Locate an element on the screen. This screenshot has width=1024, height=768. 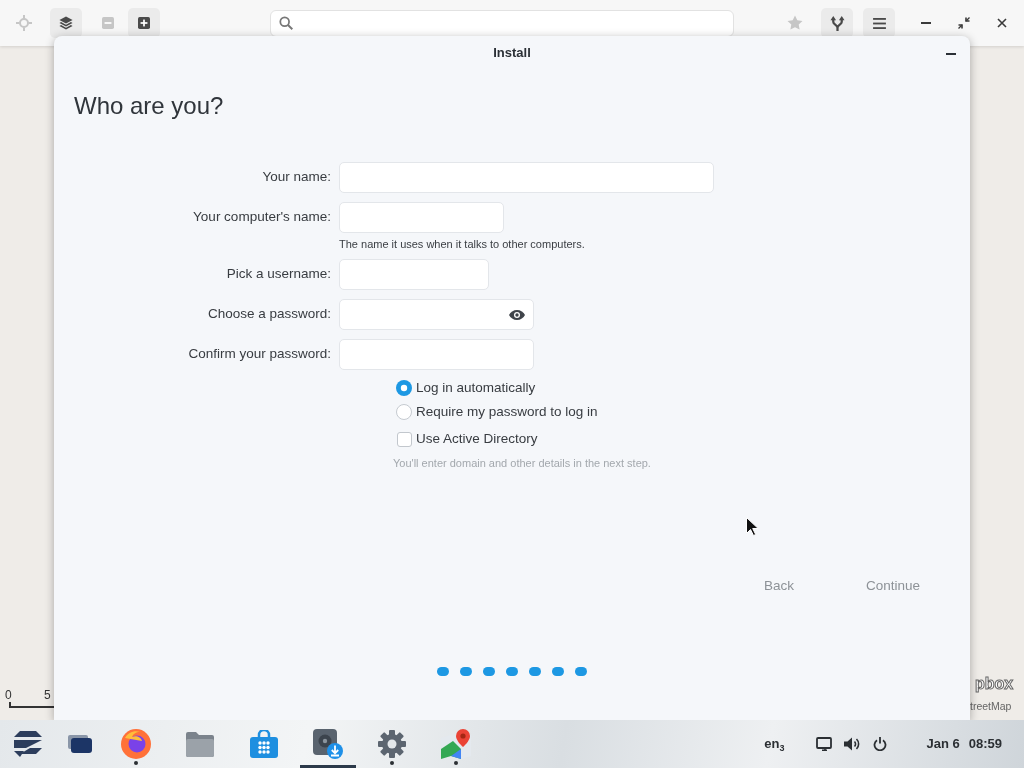
star-icon is located at coordinates (795, 23).